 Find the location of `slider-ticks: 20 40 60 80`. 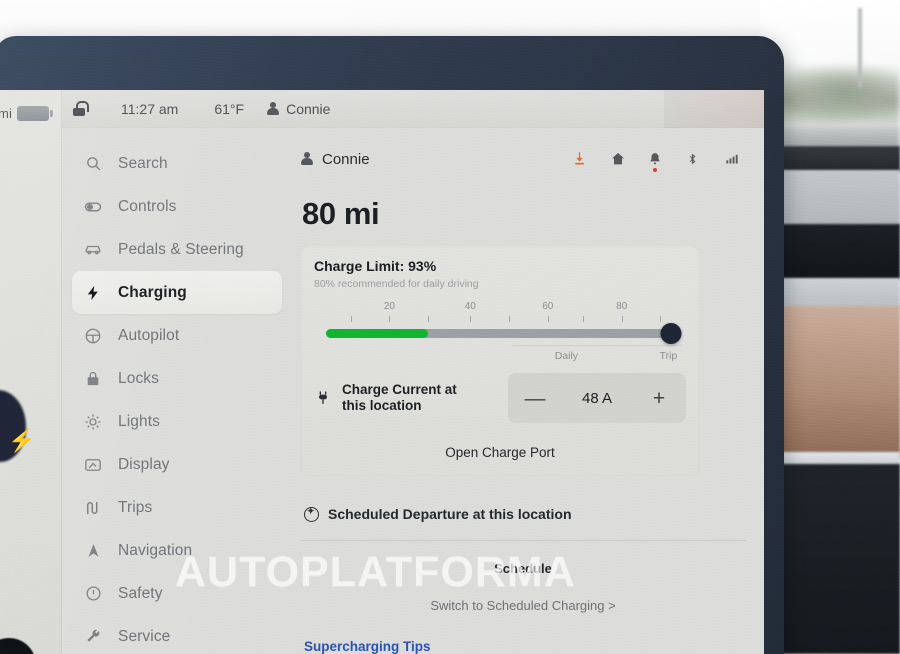

slider-ticks: 20 40 60 80 is located at coordinates (502, 312).